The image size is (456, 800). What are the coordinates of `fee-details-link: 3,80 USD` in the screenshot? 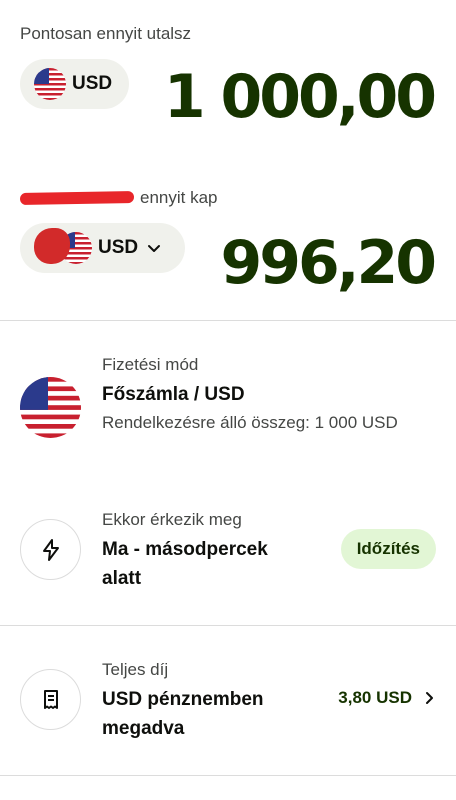 It's located at (387, 698).